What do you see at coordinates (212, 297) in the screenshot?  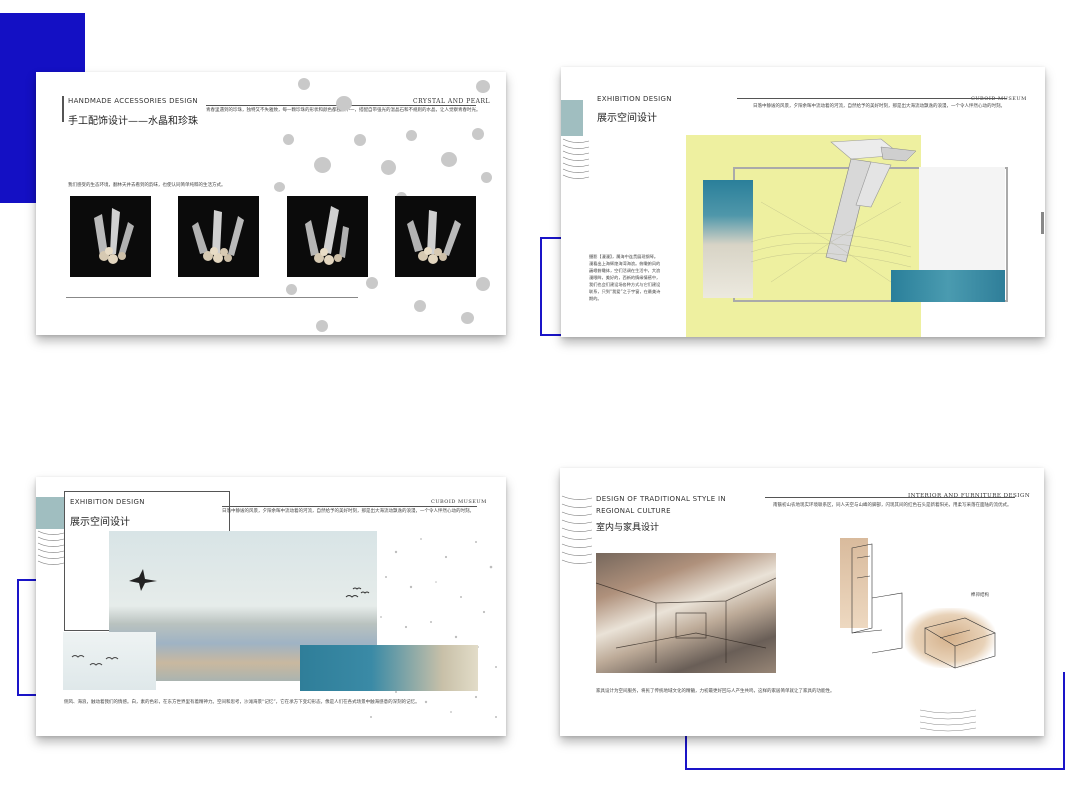 I see `panel1-bottom-rule` at bounding box center [212, 297].